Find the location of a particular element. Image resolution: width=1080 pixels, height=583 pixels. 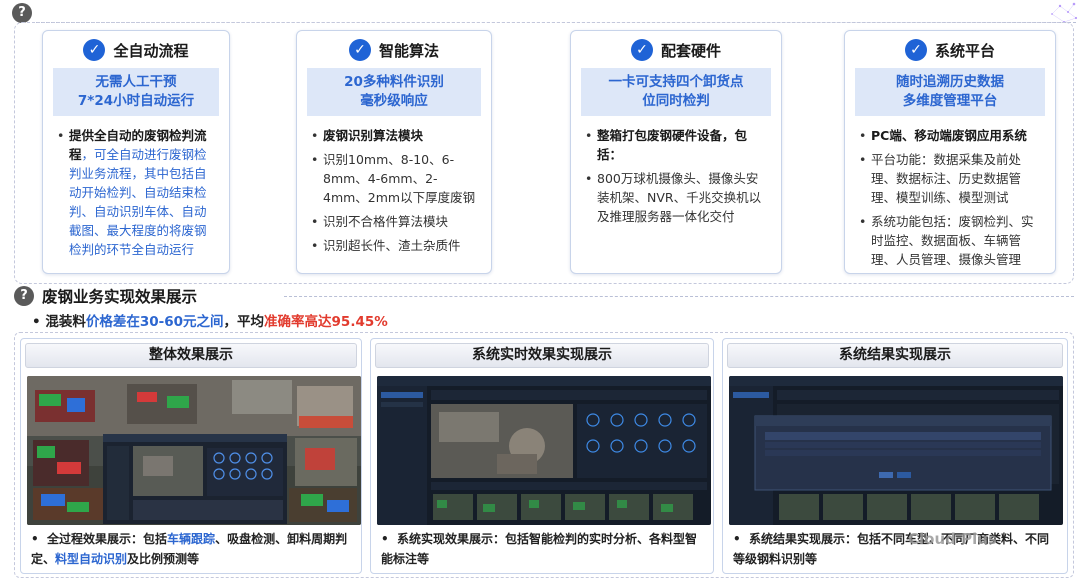

card-header: ✓ 系统平台 is located at coordinates (950, 50).